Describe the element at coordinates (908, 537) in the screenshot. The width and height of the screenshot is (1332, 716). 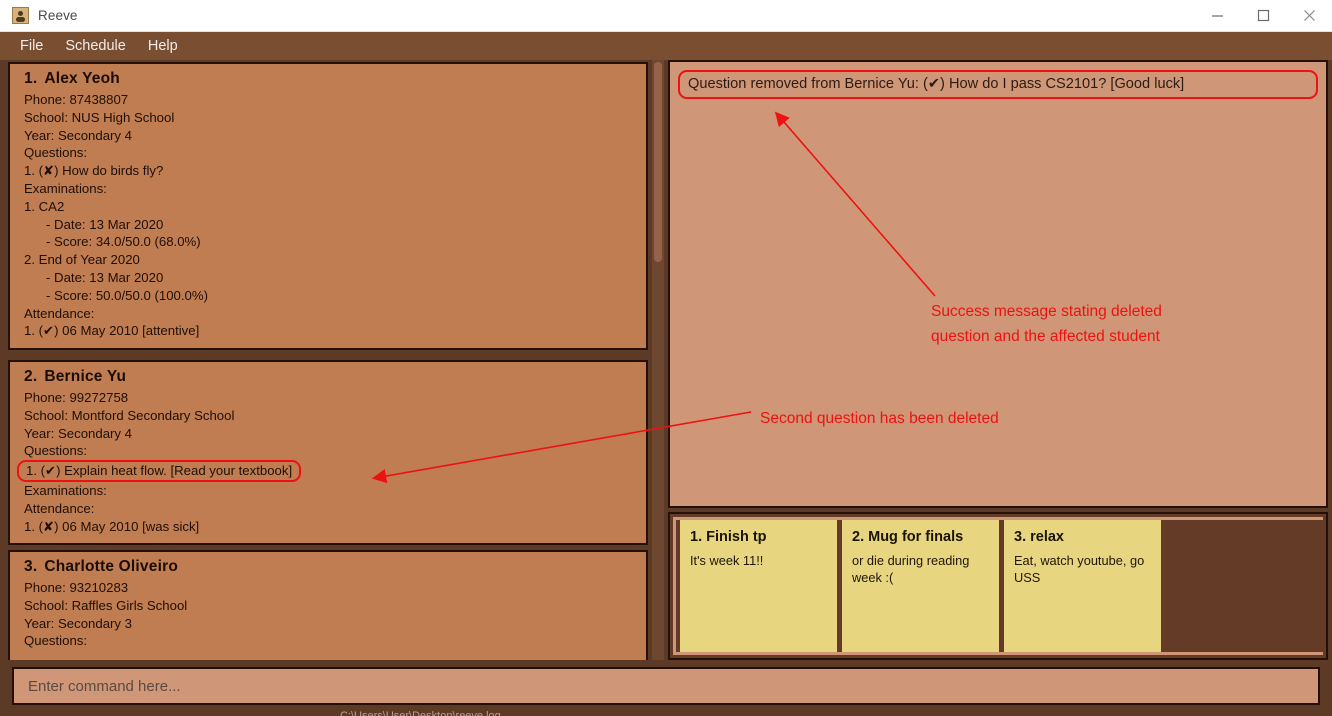
I see `note-title: 2. Mug for finals` at that location.